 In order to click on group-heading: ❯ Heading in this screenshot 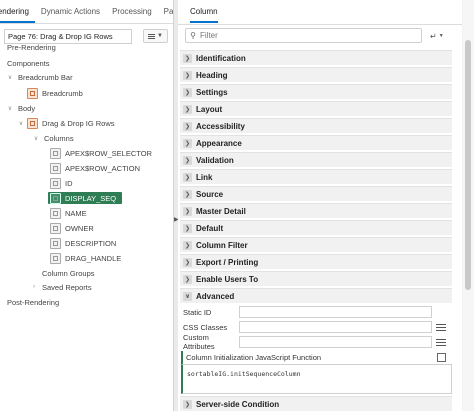, I will do `click(316, 74)`.